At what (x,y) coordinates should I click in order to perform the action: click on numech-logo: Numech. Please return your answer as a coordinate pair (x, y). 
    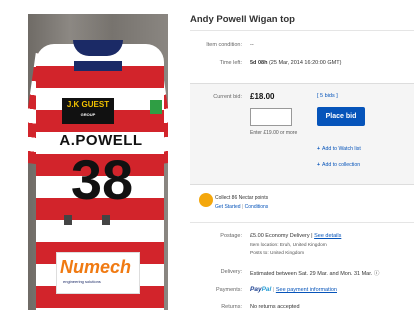
    Looking at the image, I should click on (96, 267).